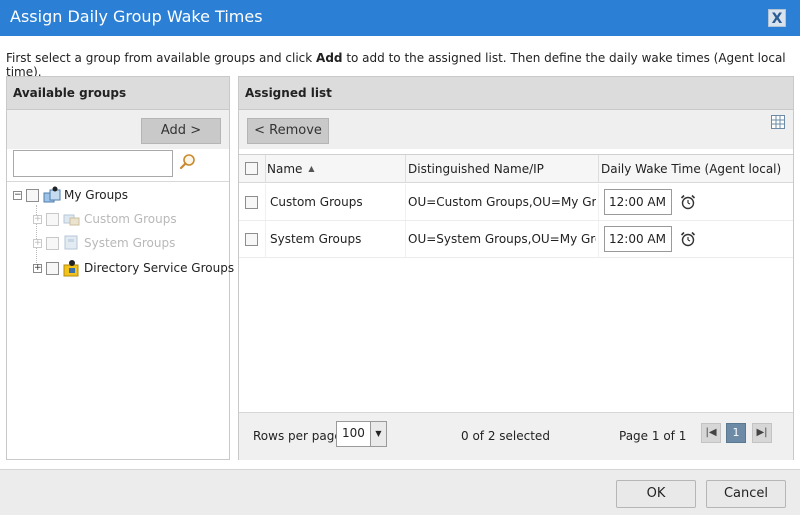  I want to click on group-folder-icon, so click(52, 194).